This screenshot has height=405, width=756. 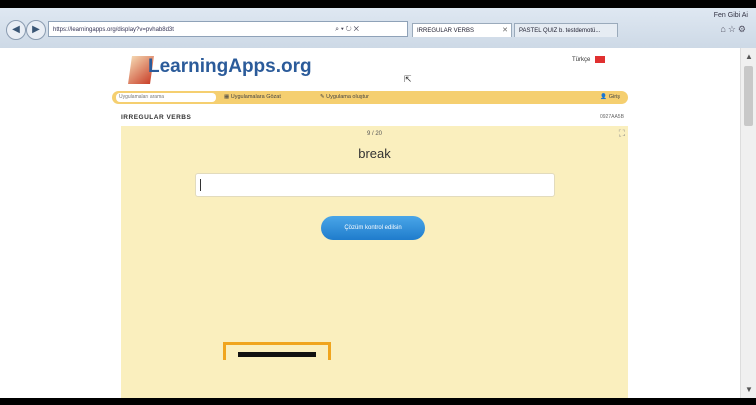 What do you see at coordinates (252, 97) in the screenshot?
I see `nav-browse-link: ▦ Uygulamalara Gözat` at bounding box center [252, 97].